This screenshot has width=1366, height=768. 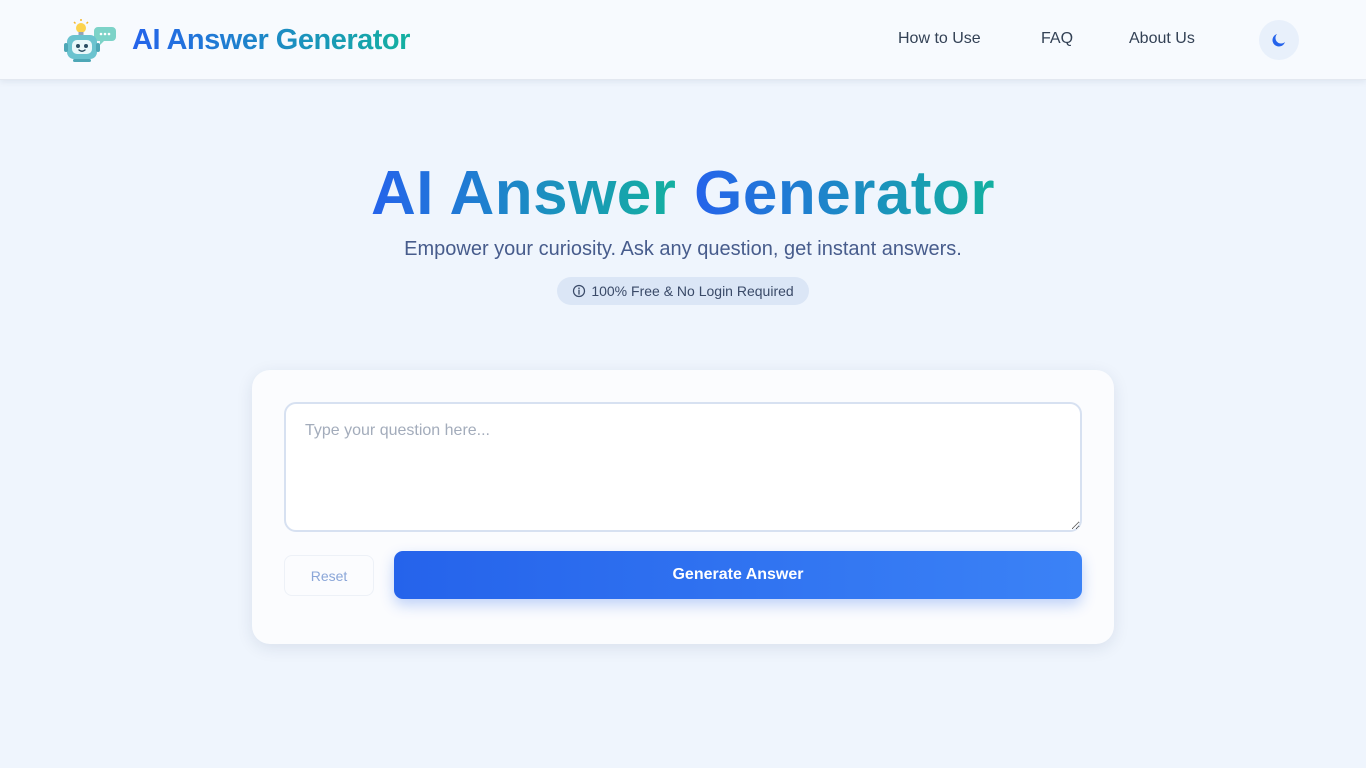 I want to click on logo-link: AI Answer Generator, so click(x=237, y=40).